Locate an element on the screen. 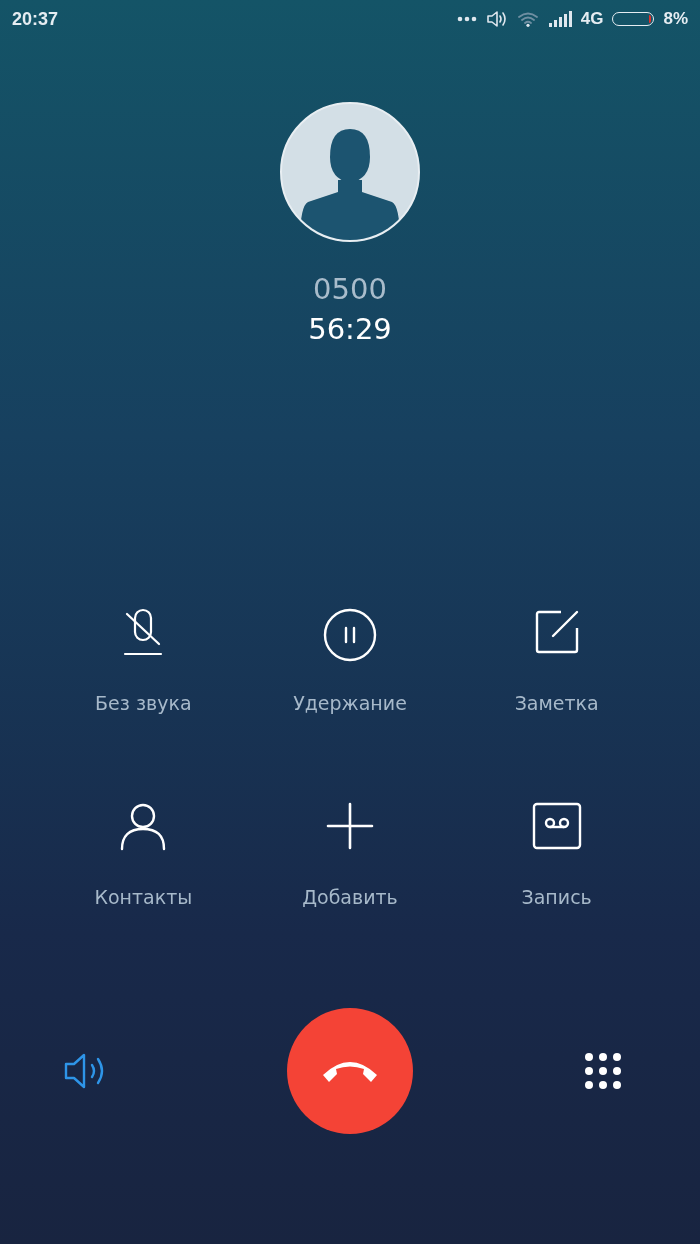  hold-button: Удержание is located at coordinates (350, 661).